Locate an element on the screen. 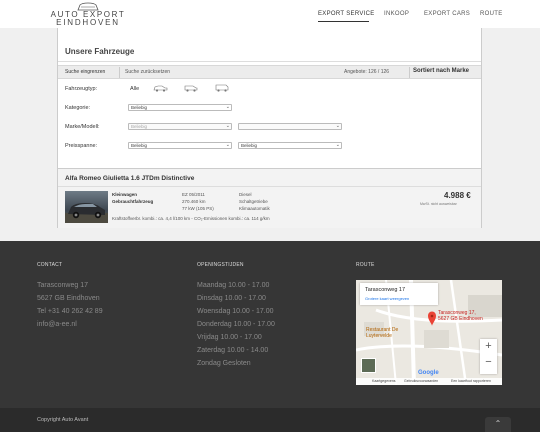 This screenshot has width=540, height=432. price-to-value: Beliebig is located at coordinates (249, 145).